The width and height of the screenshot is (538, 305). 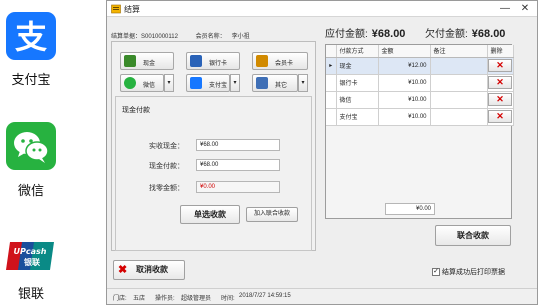 I want to click on change-label: 找零金额：, so click(x=166, y=188).